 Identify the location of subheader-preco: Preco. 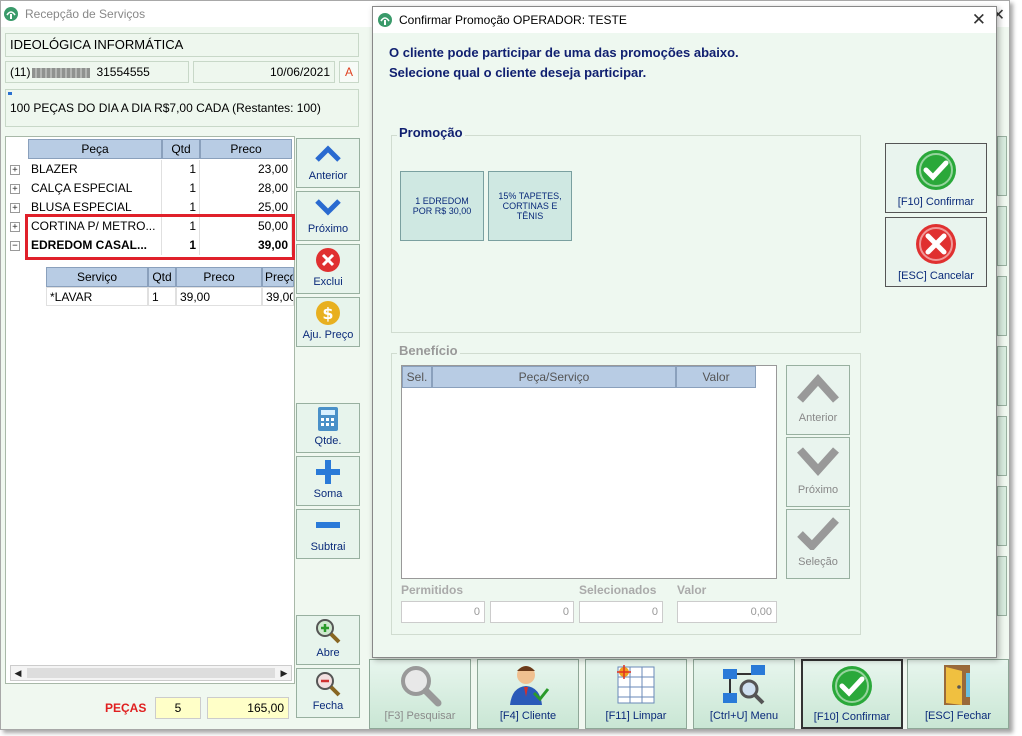
(219, 277).